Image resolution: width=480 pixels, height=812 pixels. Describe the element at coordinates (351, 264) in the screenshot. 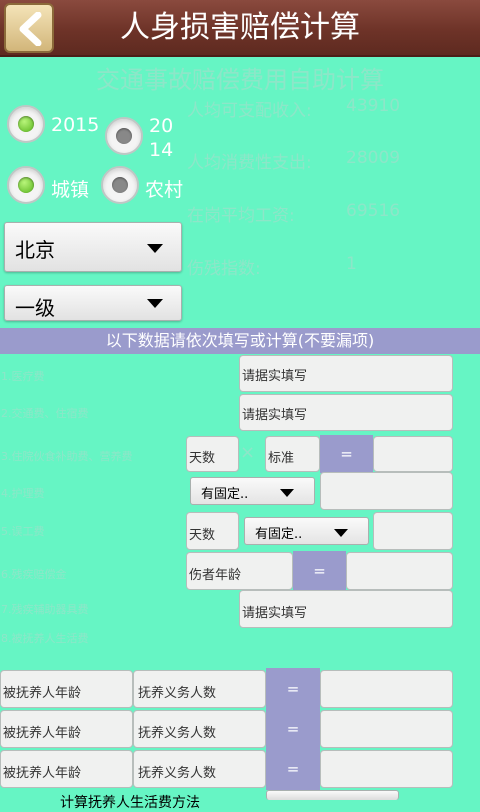

I see `disability-index-value: 1` at that location.